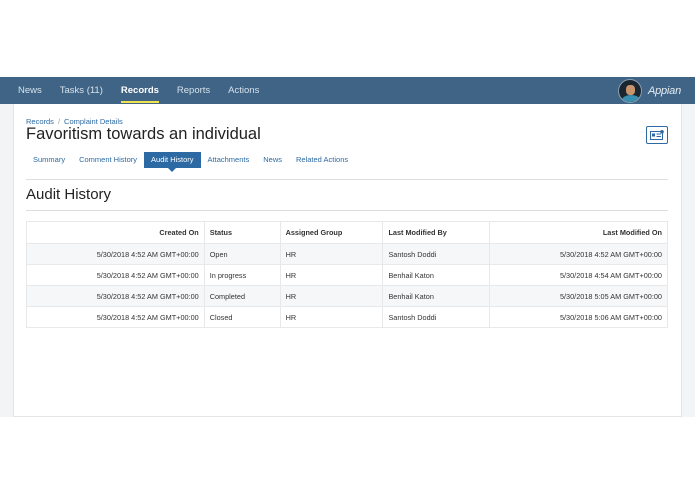 This screenshot has height=494, width=695. Describe the element at coordinates (172, 162) in the screenshot. I see `tab-audit-history: Audit History` at that location.